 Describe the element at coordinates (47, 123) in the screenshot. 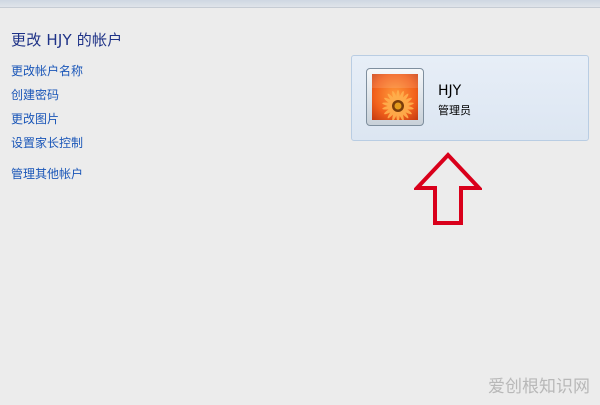

I see `change-picture-link: 更改图片` at that location.